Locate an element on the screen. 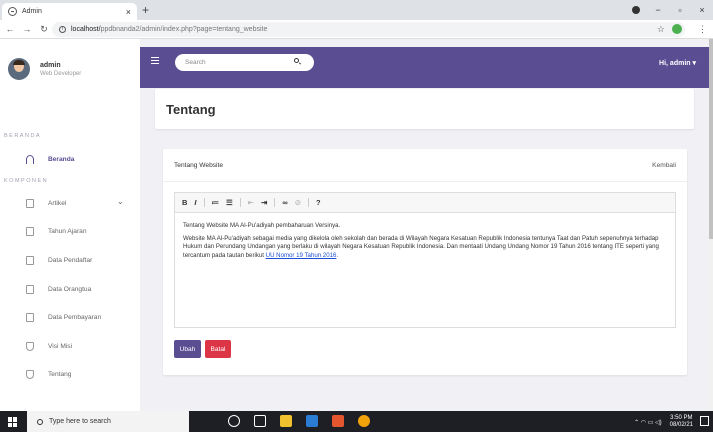 The image size is (713, 432). sidebar-item-beranda: Beranda is located at coordinates (70, 159).